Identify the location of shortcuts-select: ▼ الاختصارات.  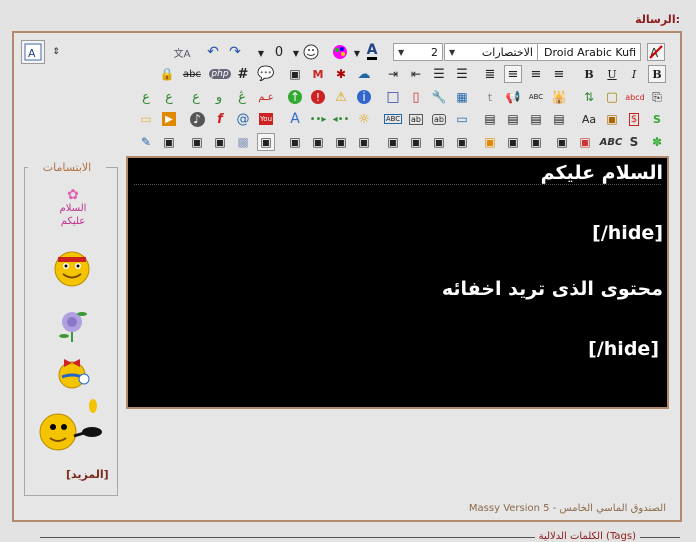
(491, 52).